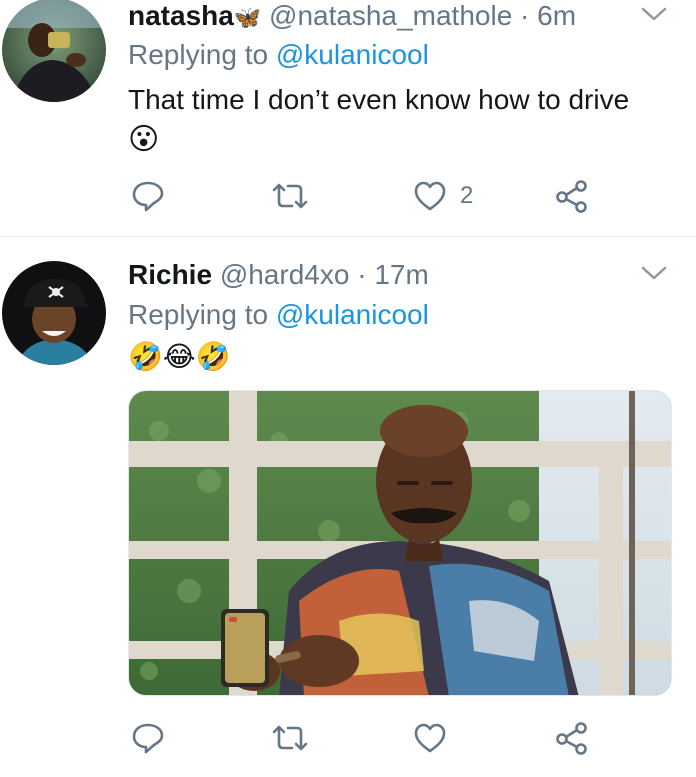  What do you see at coordinates (181, 15) in the screenshot?
I see `display-name: natasha` at bounding box center [181, 15].